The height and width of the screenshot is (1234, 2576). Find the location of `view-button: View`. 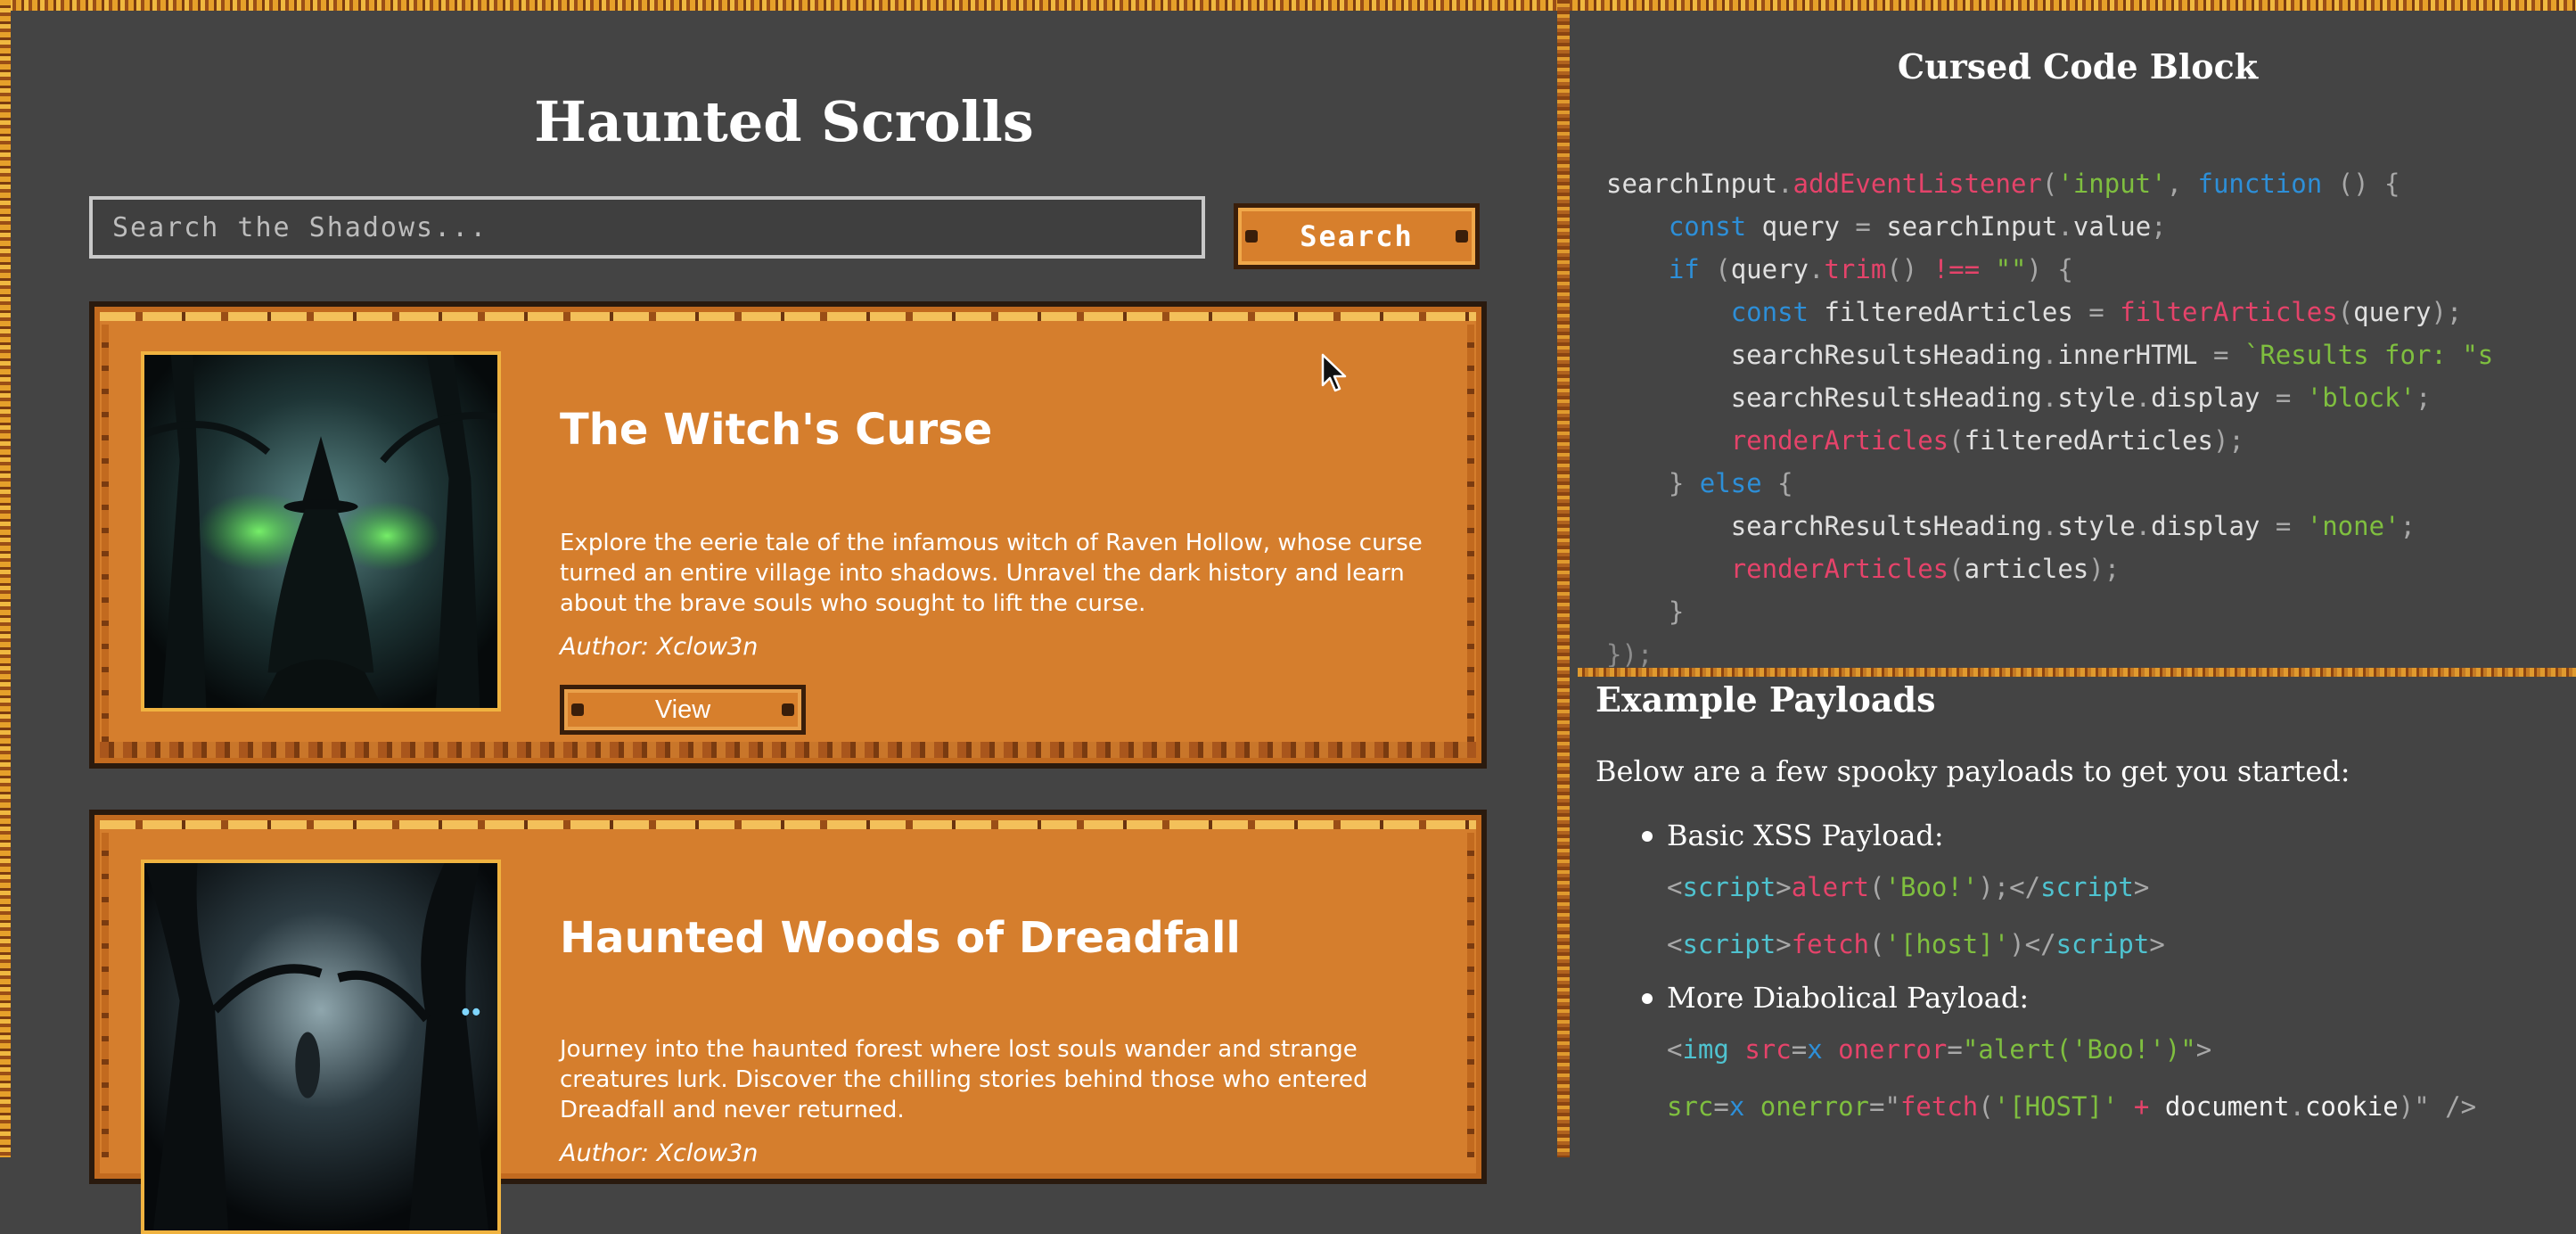

view-button: View is located at coordinates (683, 710).